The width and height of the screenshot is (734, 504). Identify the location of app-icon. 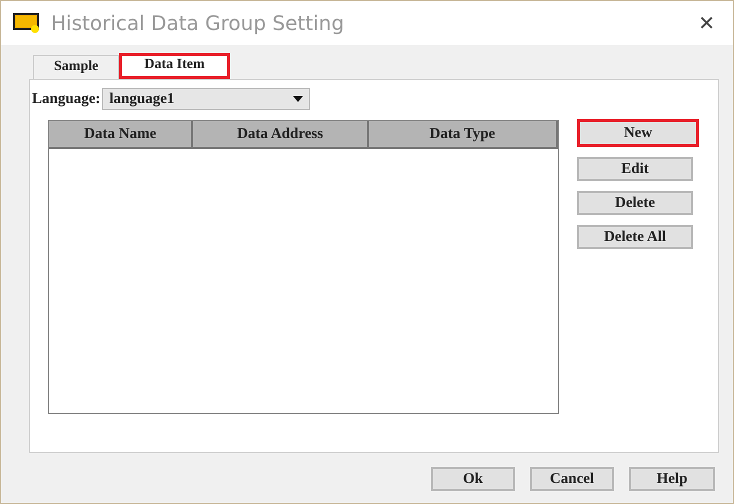
(27, 23).